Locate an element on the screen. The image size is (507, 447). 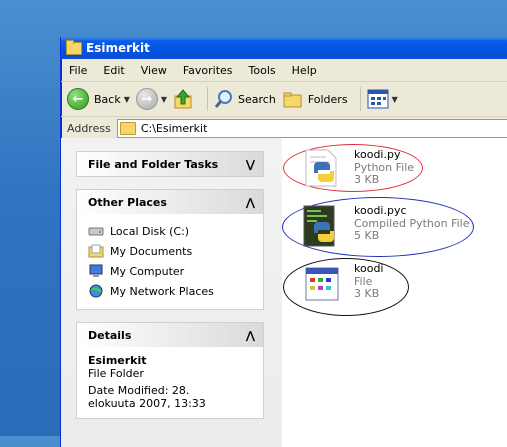
menu-tools: Tools is located at coordinates (262, 70).